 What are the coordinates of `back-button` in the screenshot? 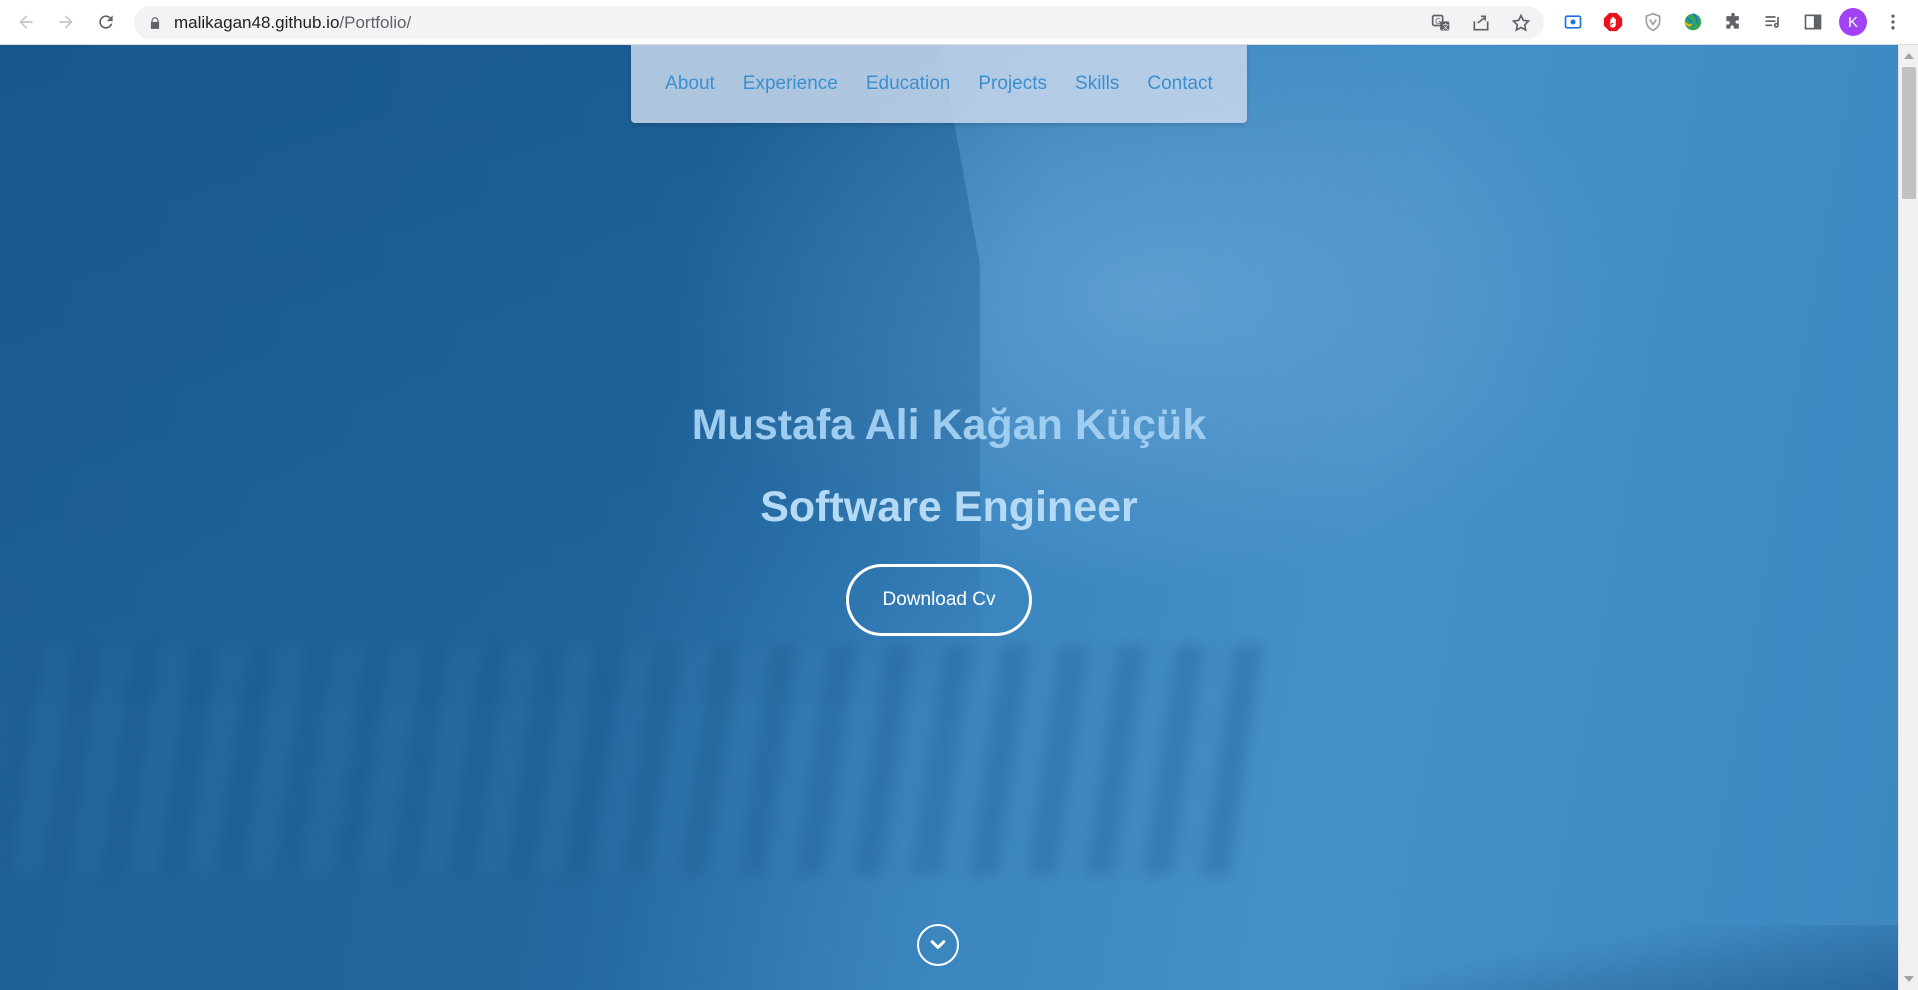 It's located at (26, 22).